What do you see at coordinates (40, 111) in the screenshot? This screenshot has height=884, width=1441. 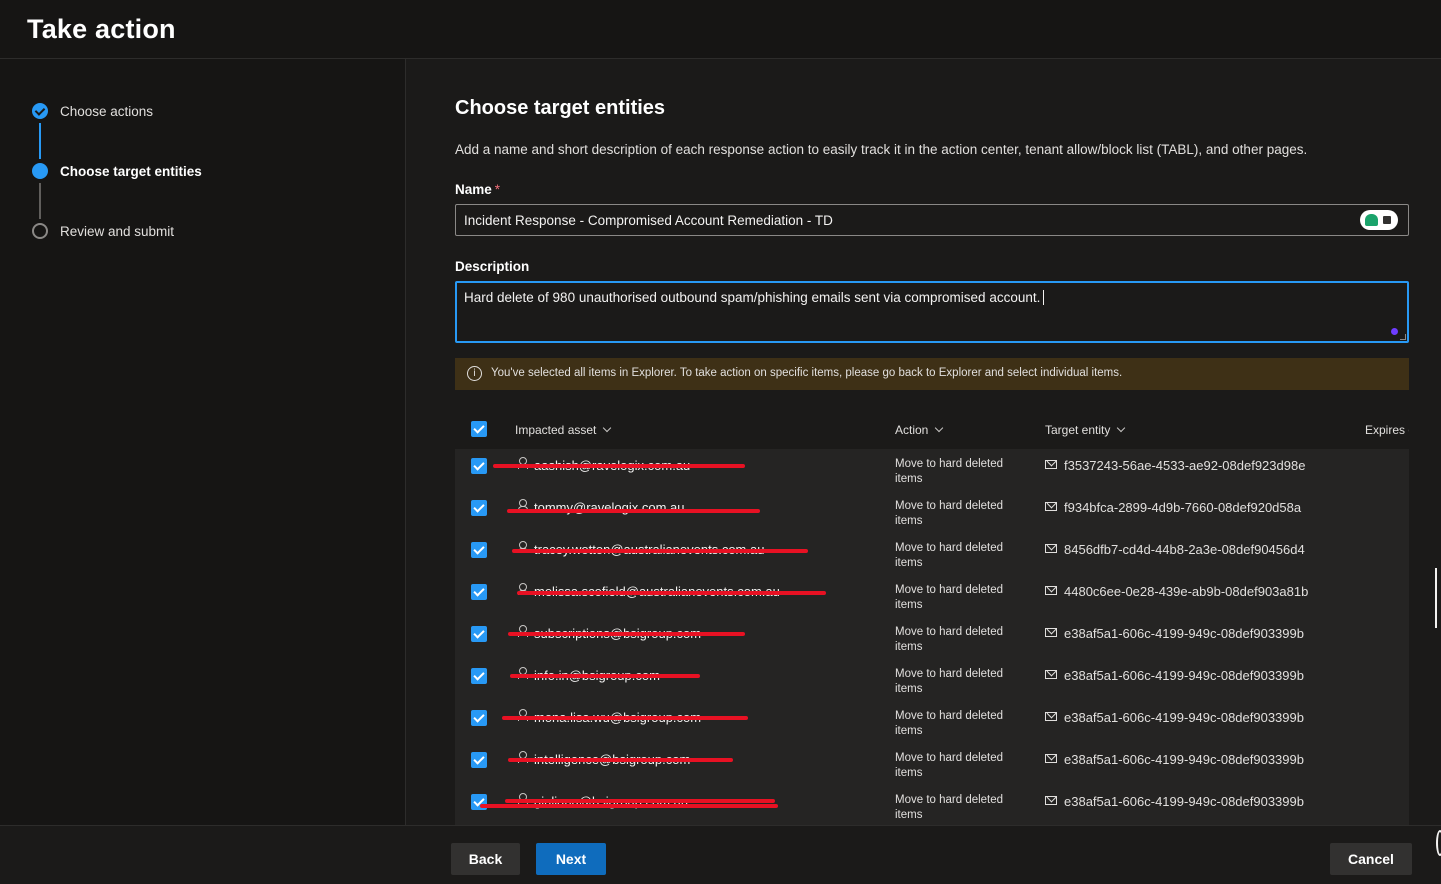 I see `step-complete-icon` at bounding box center [40, 111].